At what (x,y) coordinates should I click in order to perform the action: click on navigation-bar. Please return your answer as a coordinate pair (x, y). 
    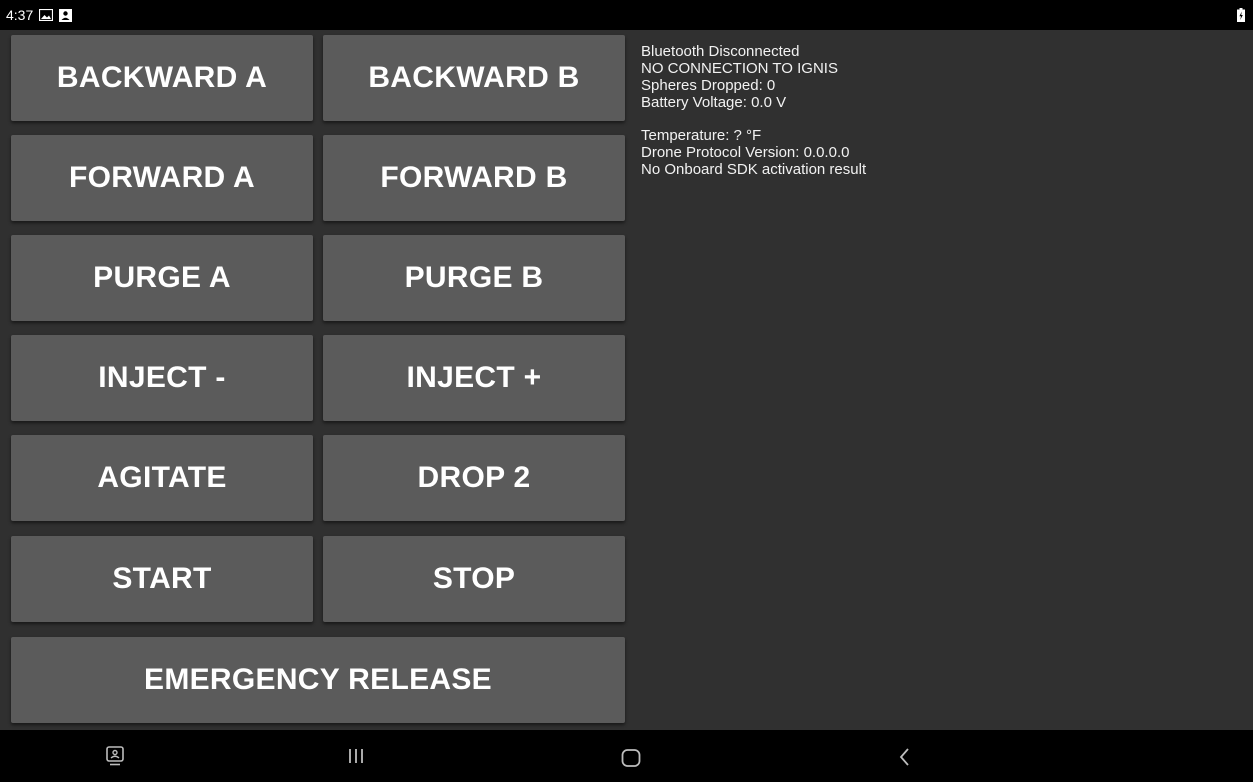
    Looking at the image, I should click on (626, 756).